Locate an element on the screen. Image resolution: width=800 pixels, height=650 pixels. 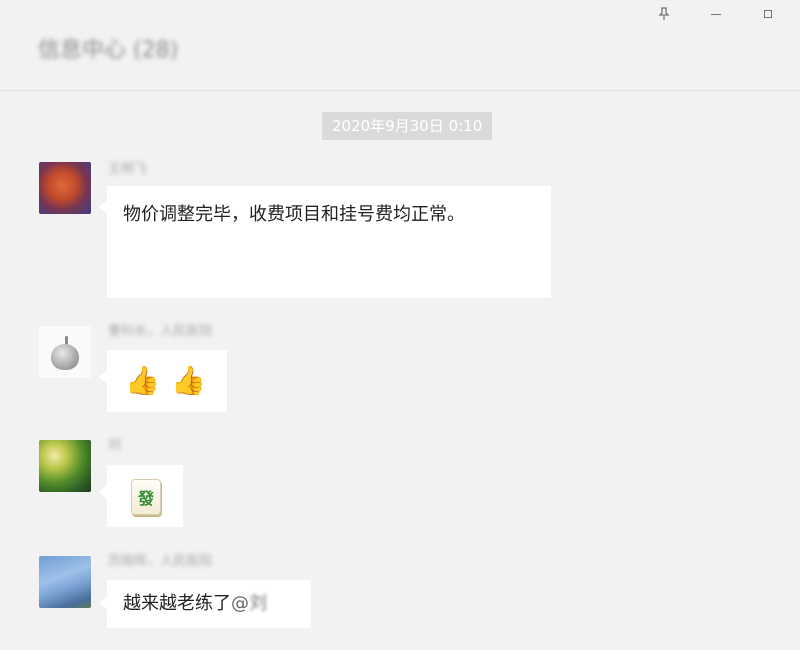
minimize-button is located at coordinates (716, 14).